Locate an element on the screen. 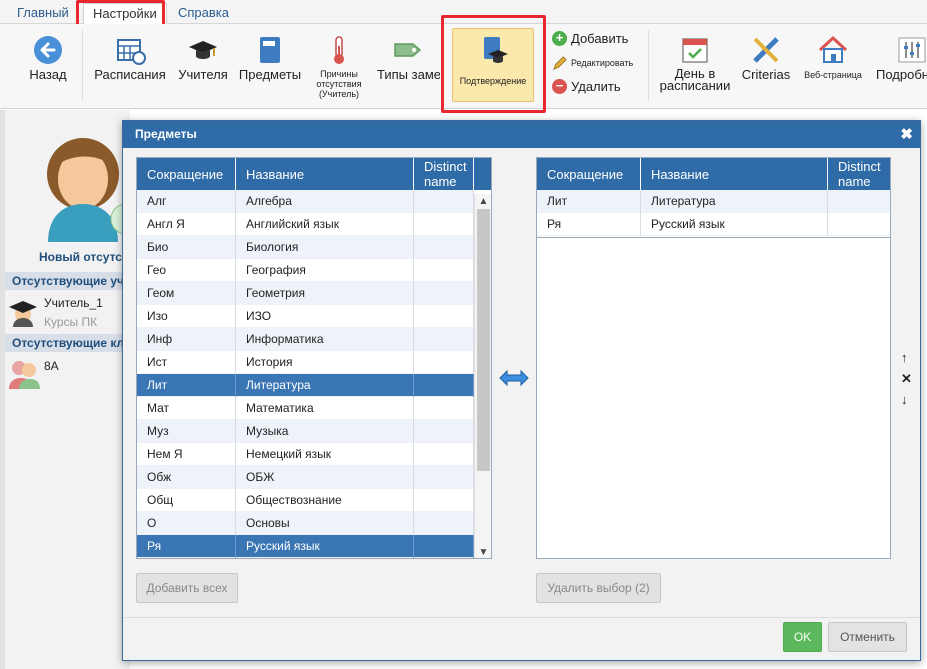  background-strip is located at coordinates (2, 389).